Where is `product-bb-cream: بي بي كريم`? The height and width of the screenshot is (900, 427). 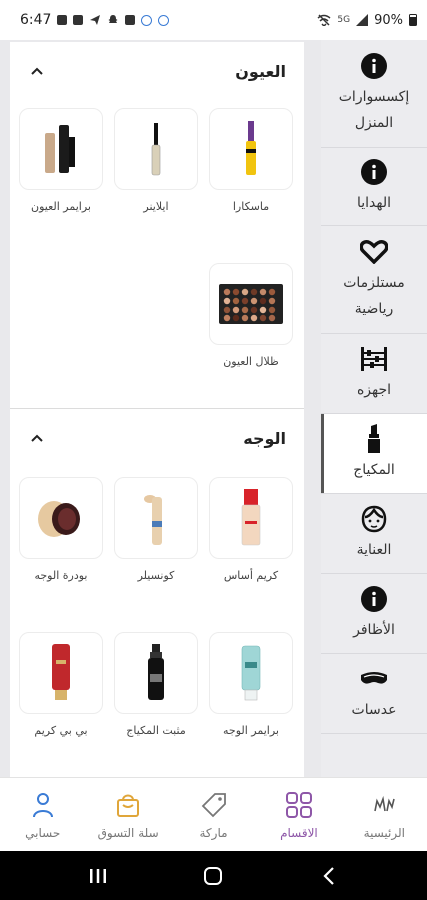 product-bb-cream: بي بي كريم is located at coordinates (61, 684).